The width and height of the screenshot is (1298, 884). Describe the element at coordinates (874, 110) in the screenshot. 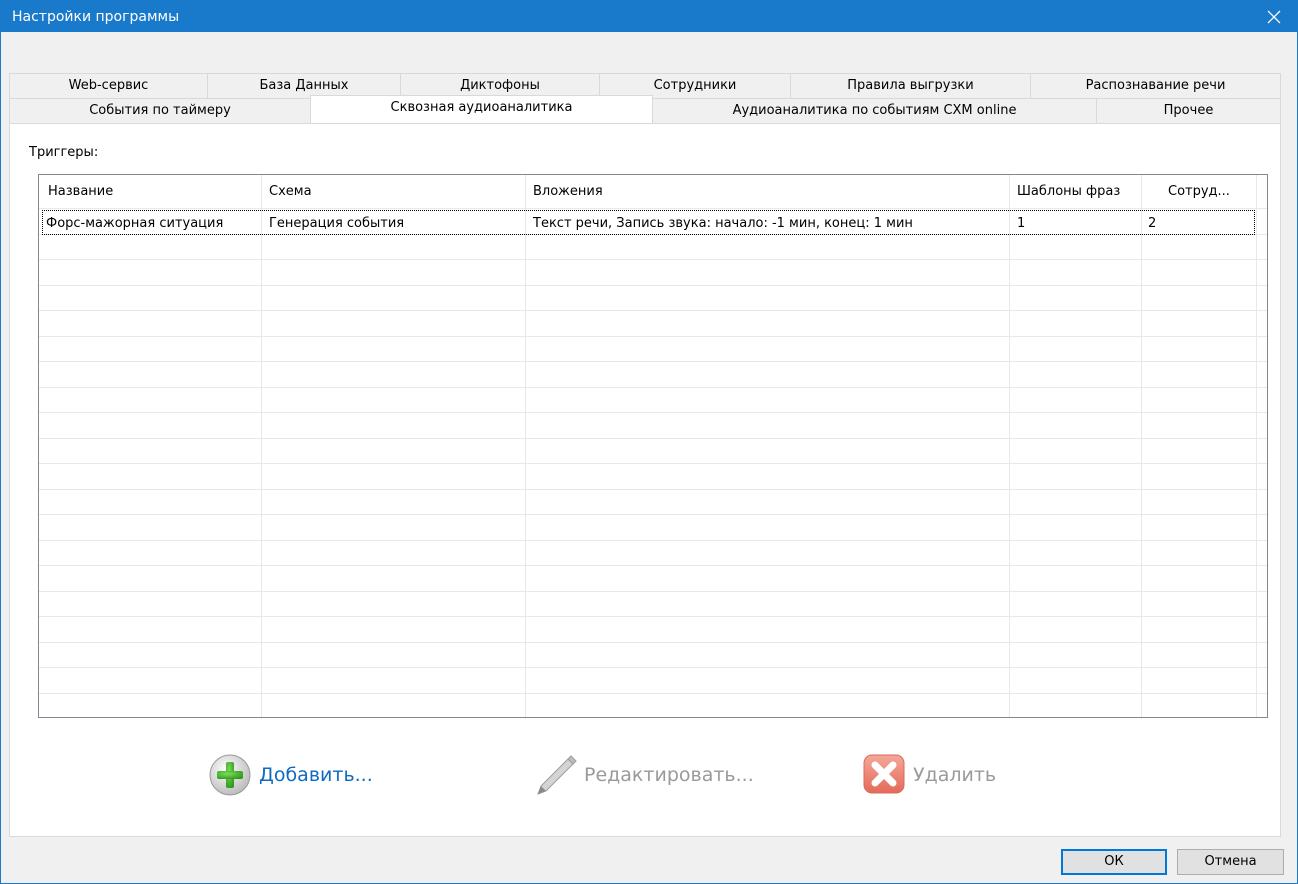

I see `tab-cxm-audio-analytics: Аудиоаналитика по событиям CXM online` at that location.